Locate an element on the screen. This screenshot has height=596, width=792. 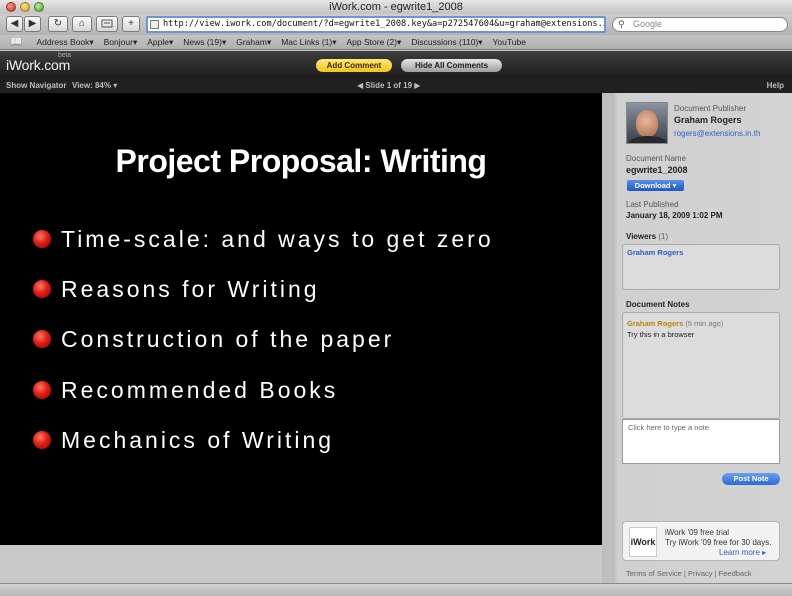
document-name-label: Document Name is located at coordinates (656, 158).